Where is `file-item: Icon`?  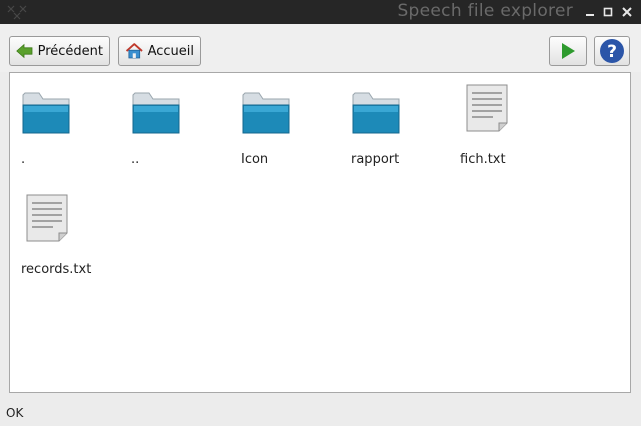
file-item: Icon is located at coordinates (281, 126).